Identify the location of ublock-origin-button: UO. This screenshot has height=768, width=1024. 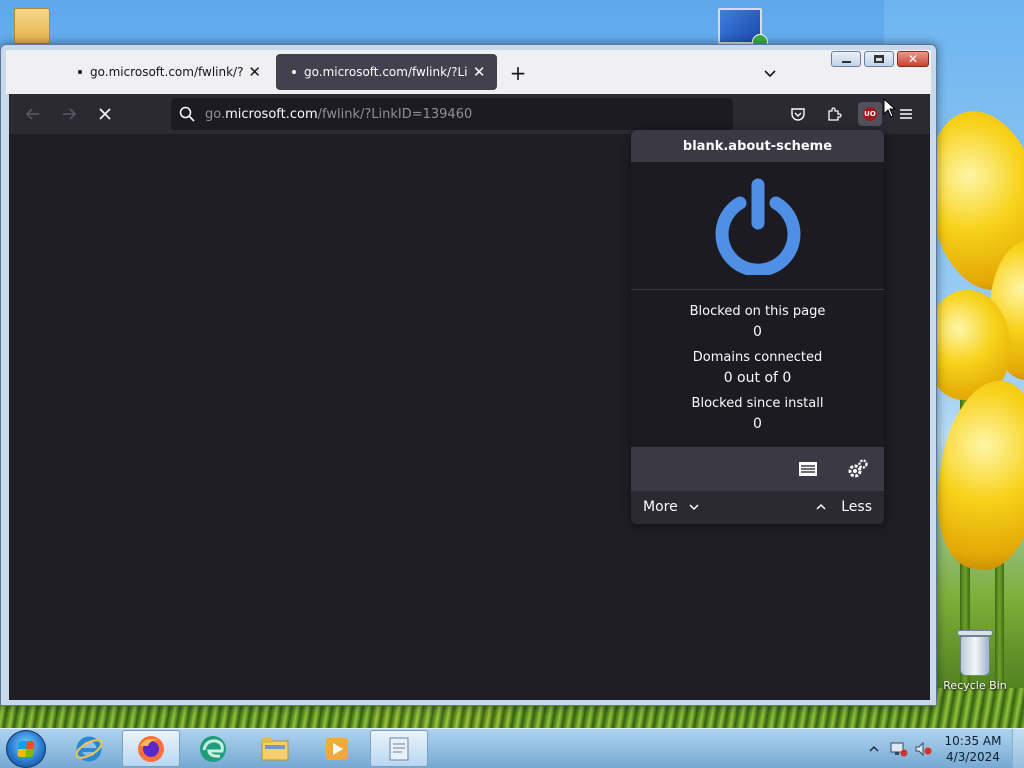
(870, 114).